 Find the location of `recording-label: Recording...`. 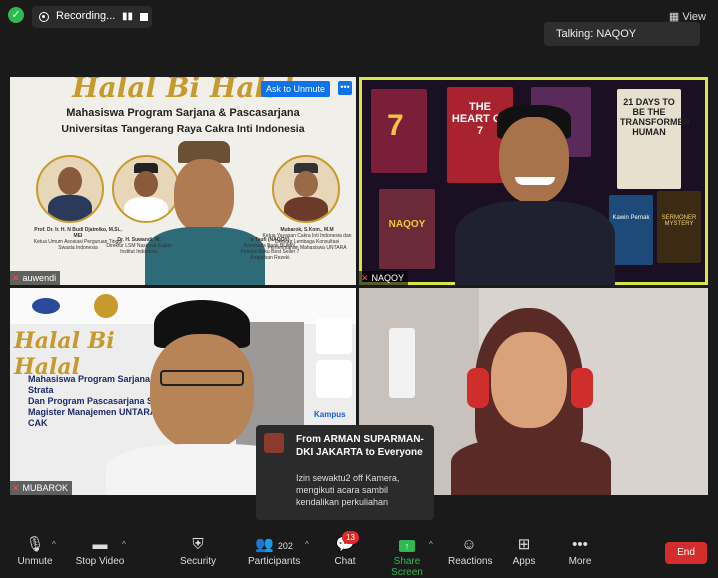

recording-label: Recording... is located at coordinates (86, 16).